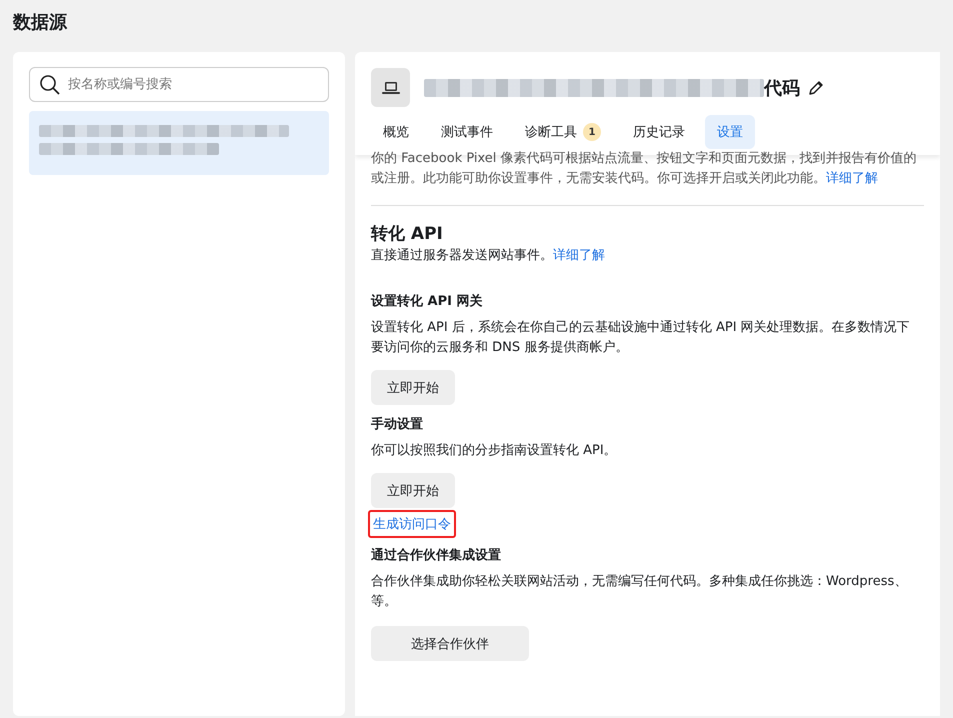 The height and width of the screenshot is (718, 953). I want to click on subsection-heading: 通过合作伙伴集成设置, so click(436, 556).